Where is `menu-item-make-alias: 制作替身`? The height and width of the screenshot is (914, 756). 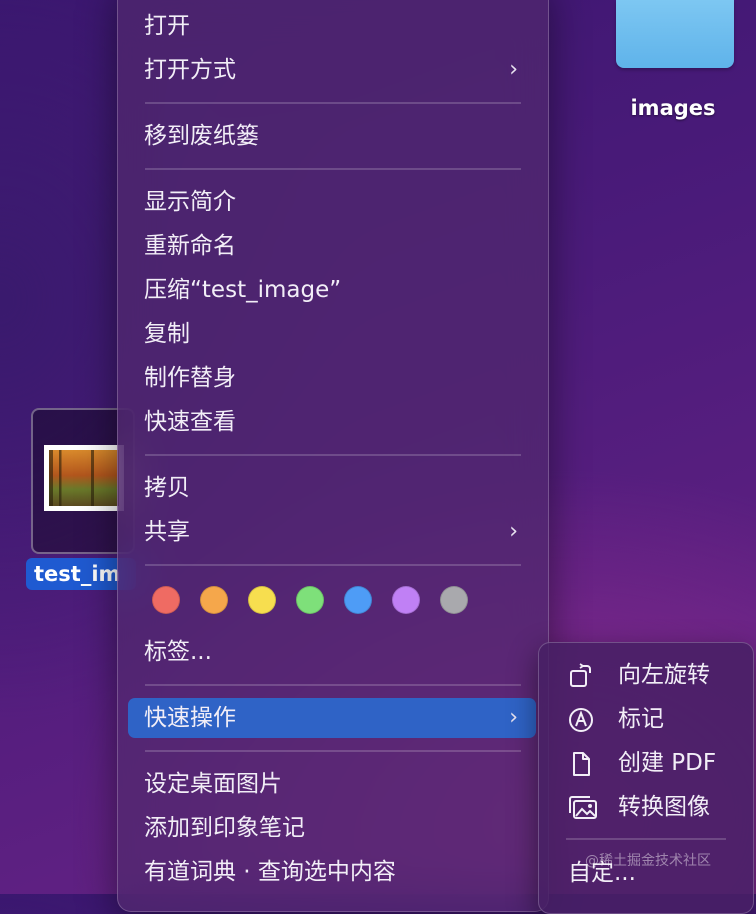
menu-item-make-alias: 制作替身 is located at coordinates (332, 378).